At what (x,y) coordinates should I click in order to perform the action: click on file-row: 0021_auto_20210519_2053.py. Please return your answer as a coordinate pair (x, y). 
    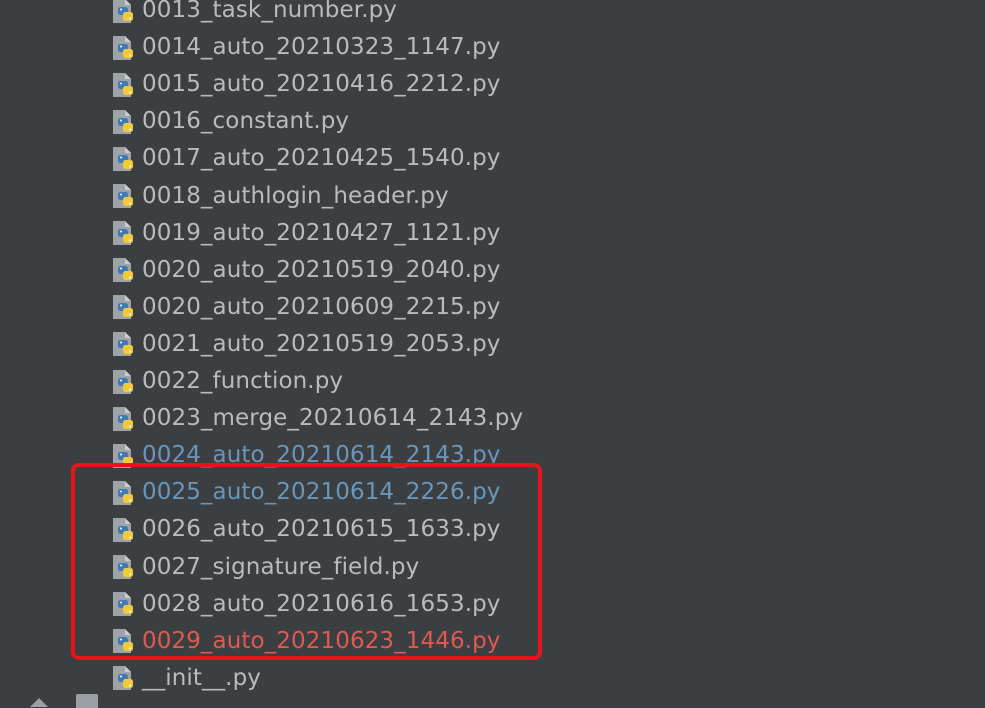
    Looking at the image, I should click on (305, 344).